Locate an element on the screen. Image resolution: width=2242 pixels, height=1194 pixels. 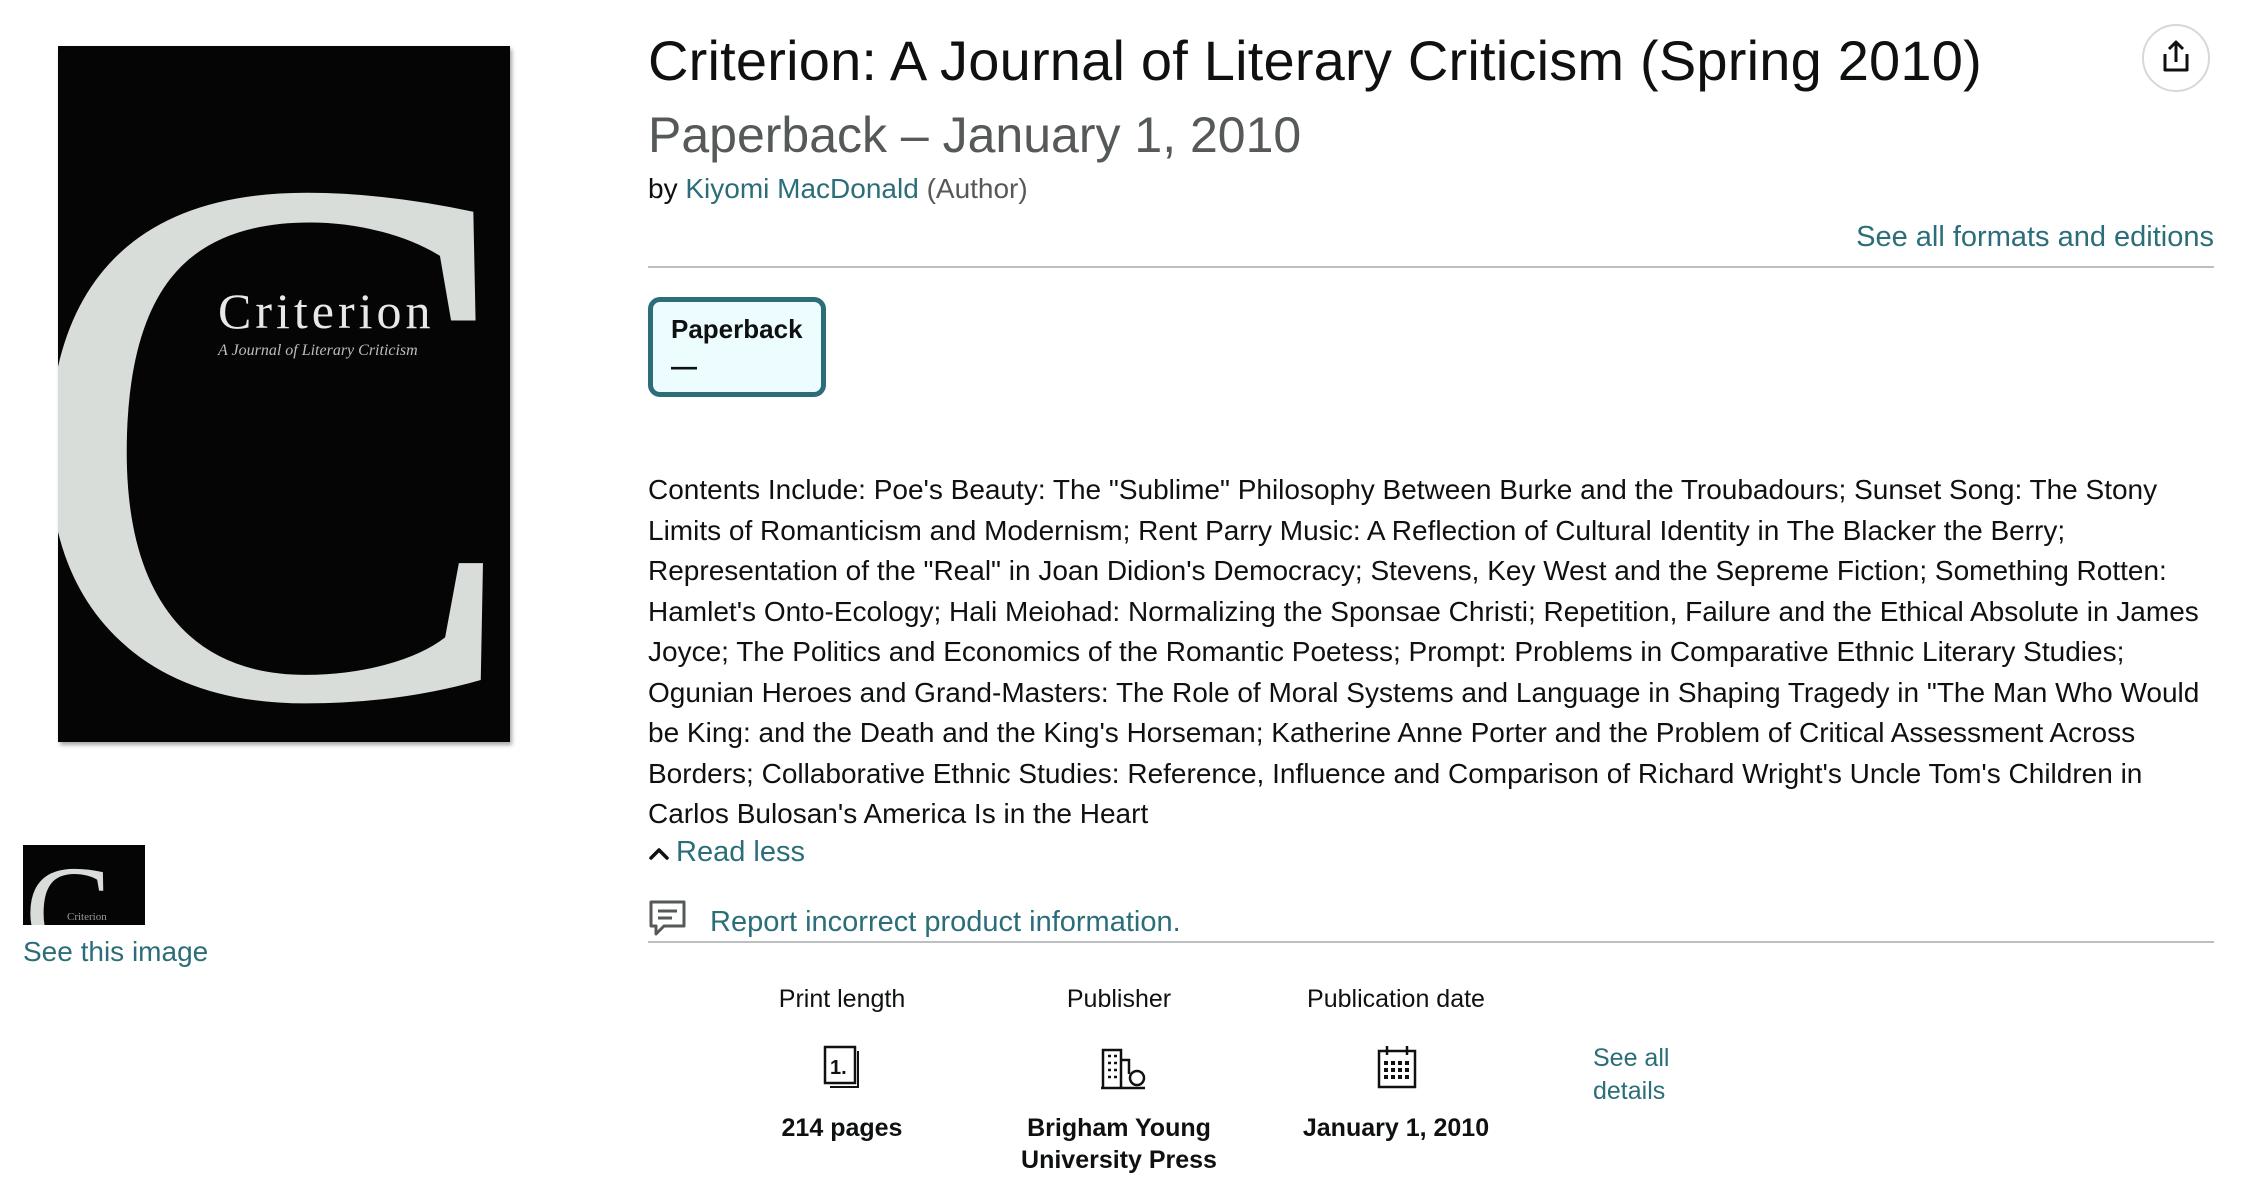
read-less-label: Read less is located at coordinates (740, 852).